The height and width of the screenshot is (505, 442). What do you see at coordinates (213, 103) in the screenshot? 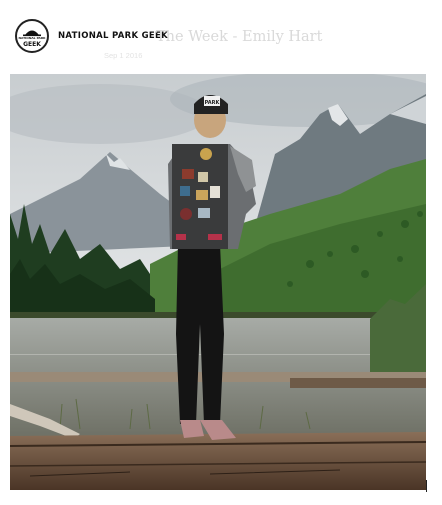
I see `cap-patch-text: PARK` at bounding box center [213, 103].